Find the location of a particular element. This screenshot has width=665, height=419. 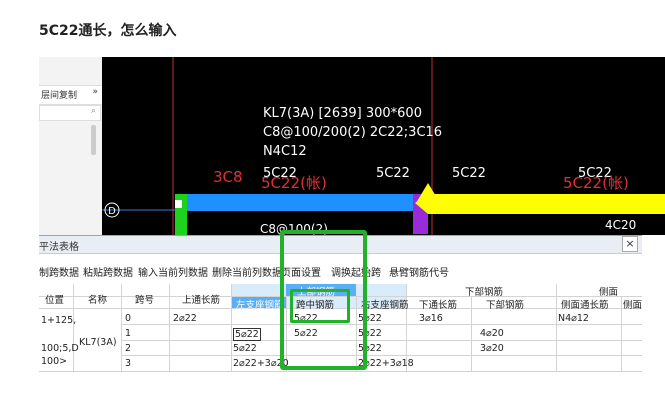

input-column-data-button: 输入当前列数据 is located at coordinates (173, 271).